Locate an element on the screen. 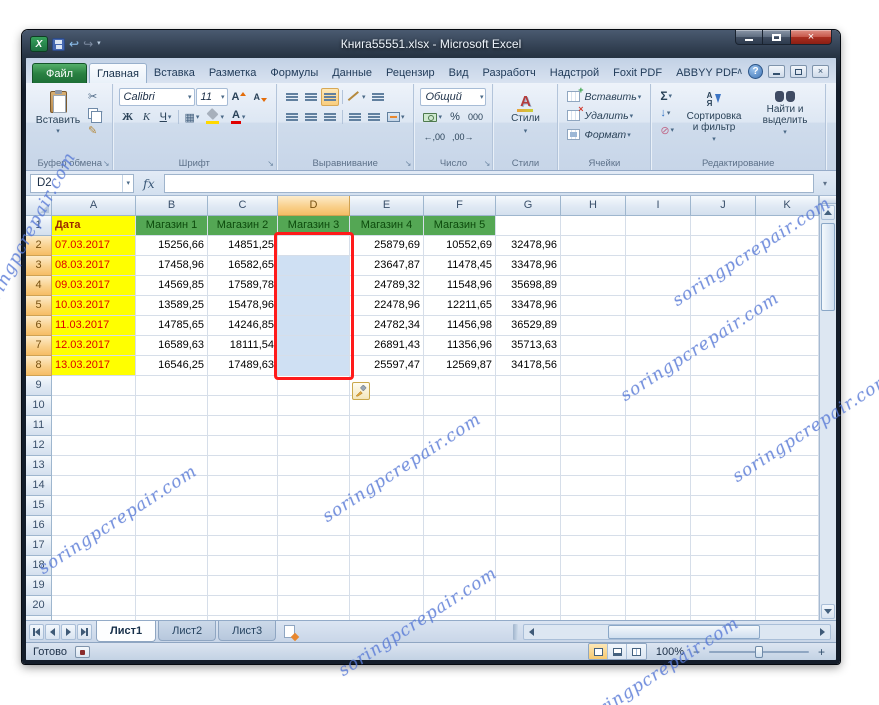 This screenshot has height=705, width=879. cell-G12 is located at coordinates (528, 446).